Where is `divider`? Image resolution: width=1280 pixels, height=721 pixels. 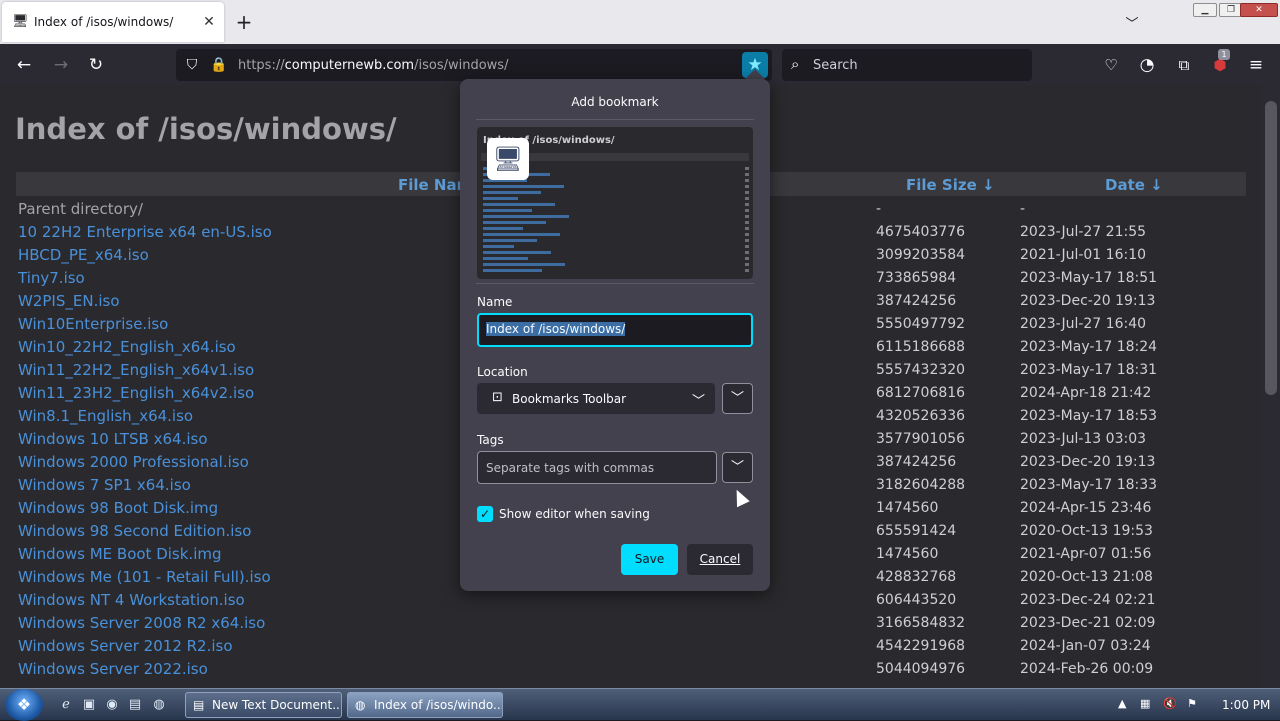 divider is located at coordinates (615, 119).